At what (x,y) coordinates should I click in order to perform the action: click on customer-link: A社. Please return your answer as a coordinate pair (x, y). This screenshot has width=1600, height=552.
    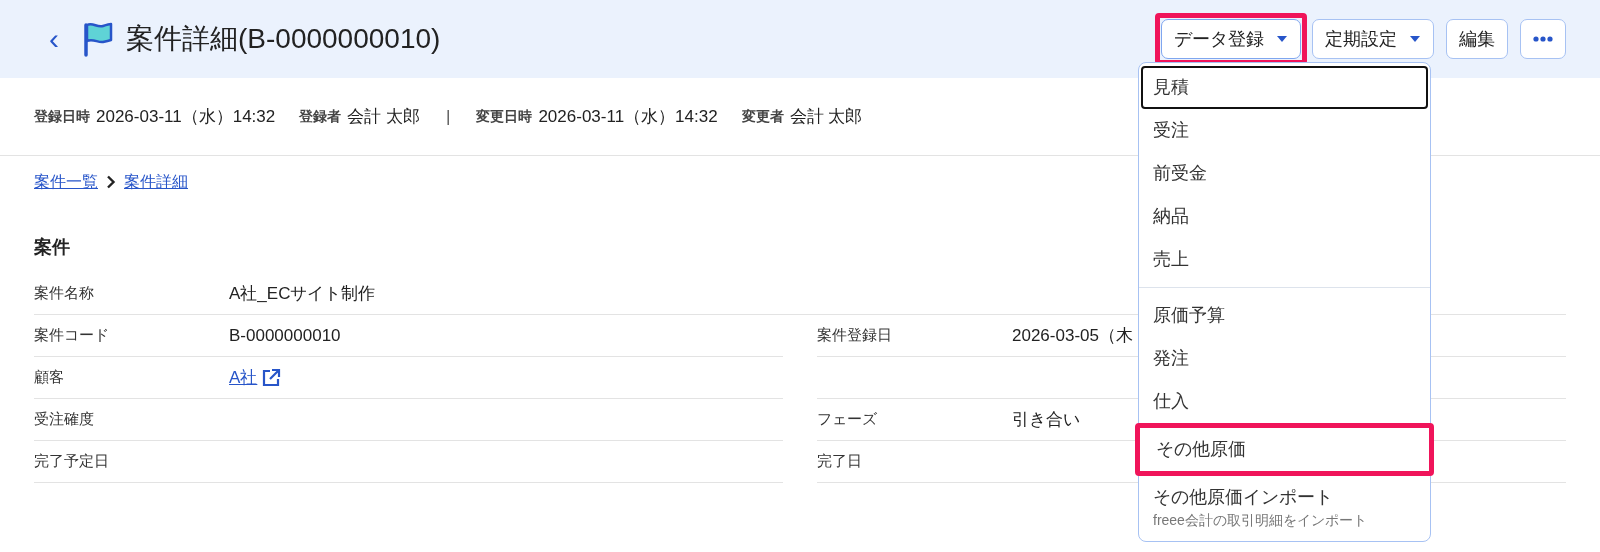
    Looking at the image, I should click on (255, 377).